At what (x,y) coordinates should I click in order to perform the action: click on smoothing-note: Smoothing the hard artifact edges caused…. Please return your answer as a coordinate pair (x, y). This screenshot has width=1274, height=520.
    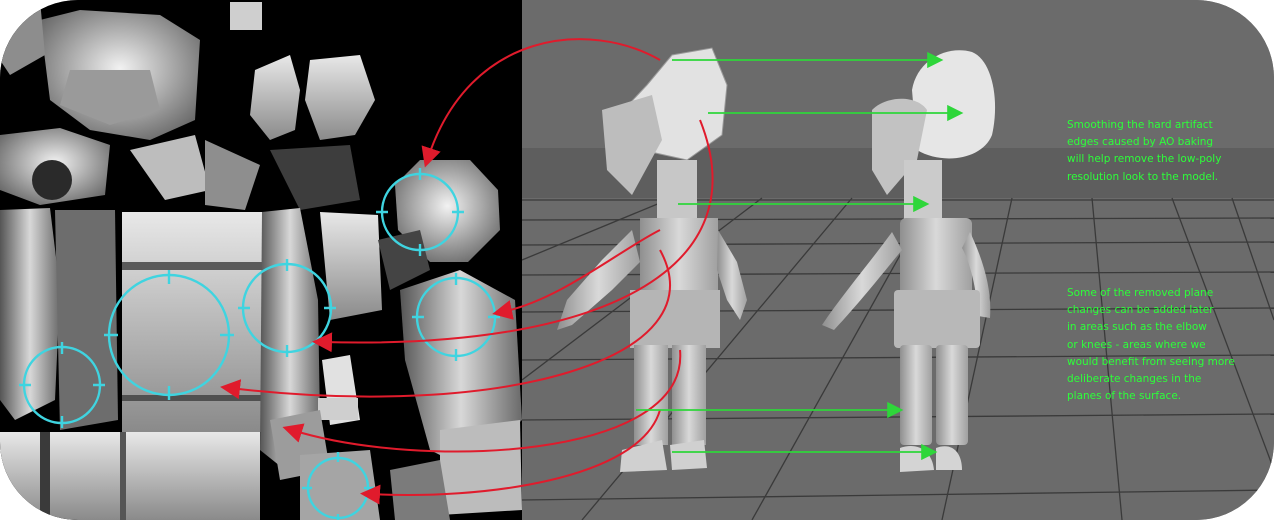
    Looking at the image, I should click on (1144, 151).